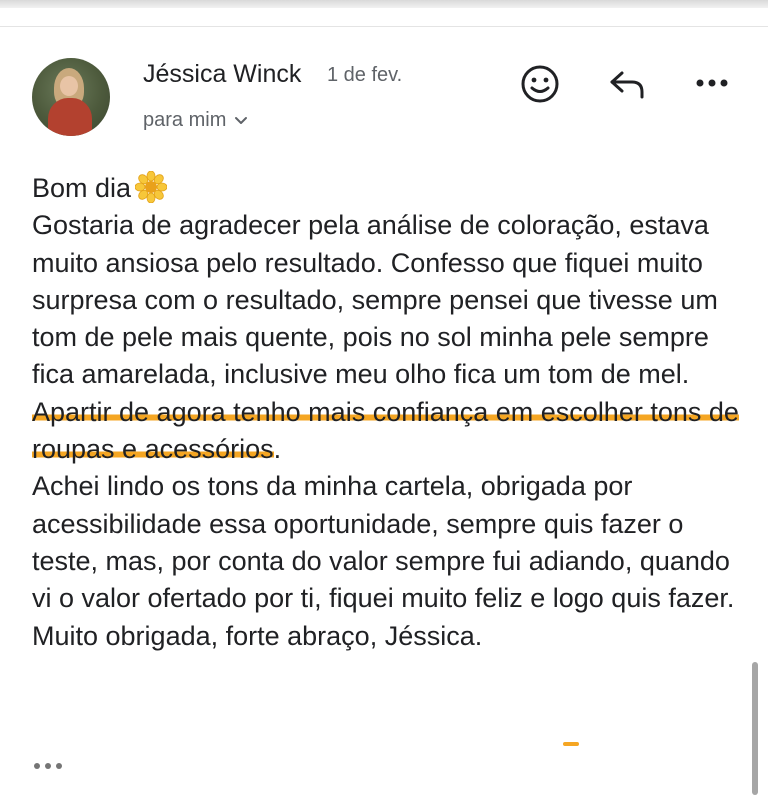  I want to click on sender-name: Jéssica Winck, so click(222, 74).